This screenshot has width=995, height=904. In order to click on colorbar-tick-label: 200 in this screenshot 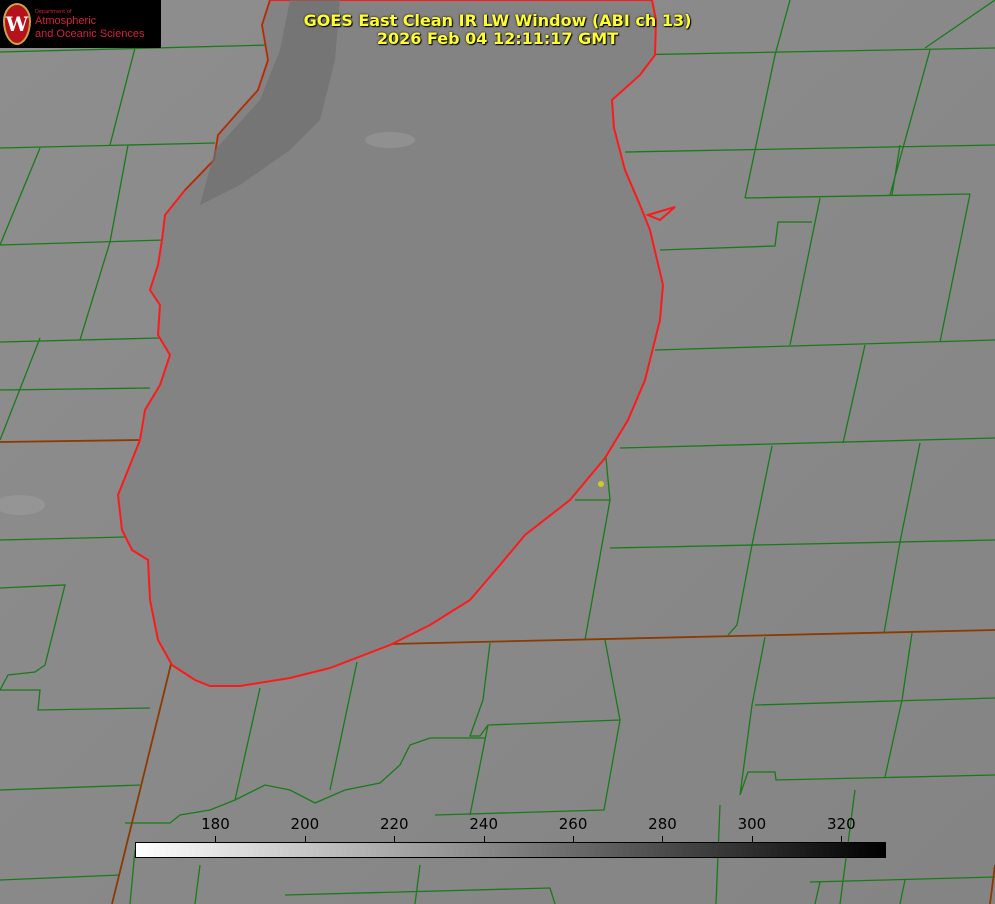, I will do `click(305, 824)`.